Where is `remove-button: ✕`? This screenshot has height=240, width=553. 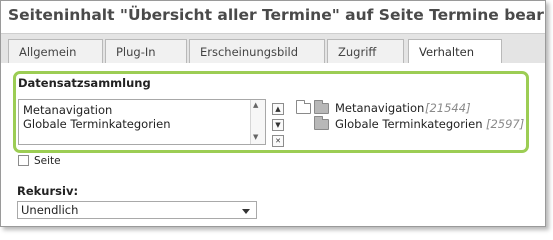 remove-button: ✕ is located at coordinates (278, 141).